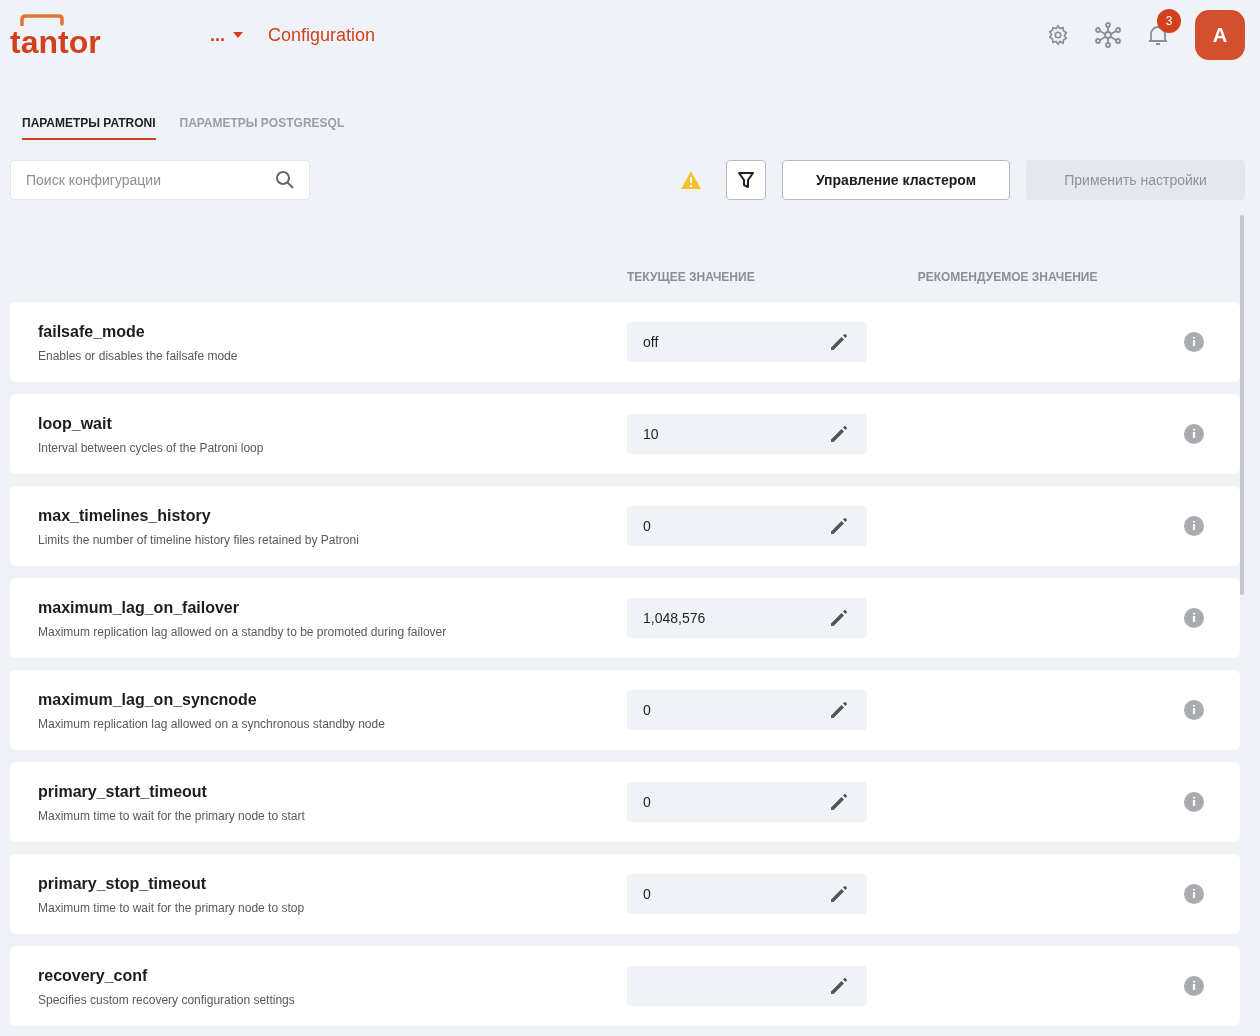 The width and height of the screenshot is (1260, 1036). Describe the element at coordinates (1058, 35) in the screenshot. I see `settings-icon` at that location.